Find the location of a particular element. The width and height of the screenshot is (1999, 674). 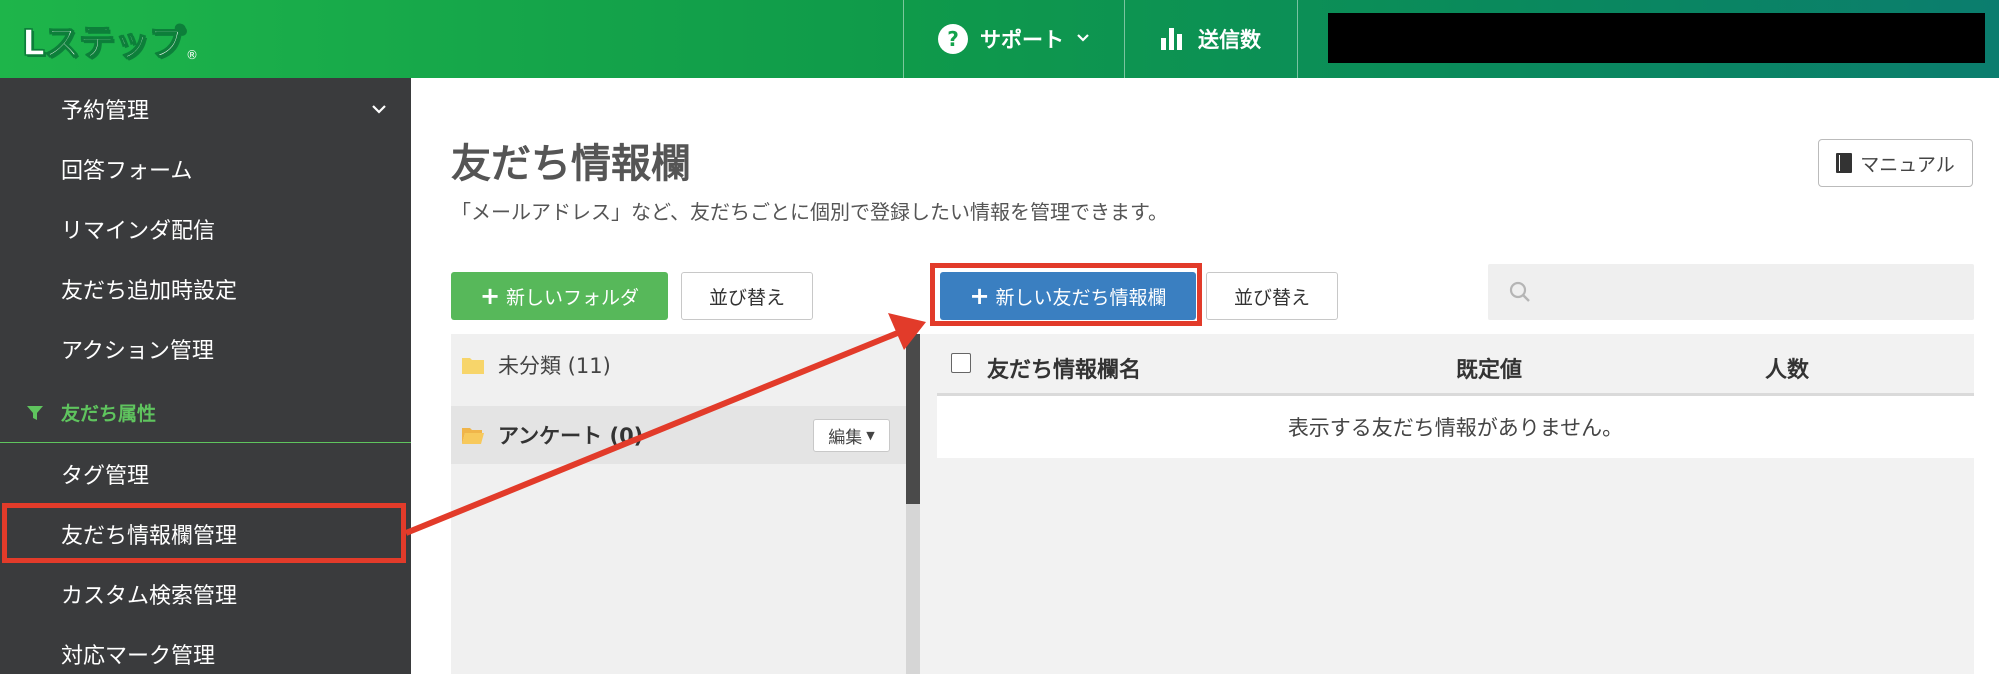

new-folder-button: + 新しいフォルダ is located at coordinates (559, 296).